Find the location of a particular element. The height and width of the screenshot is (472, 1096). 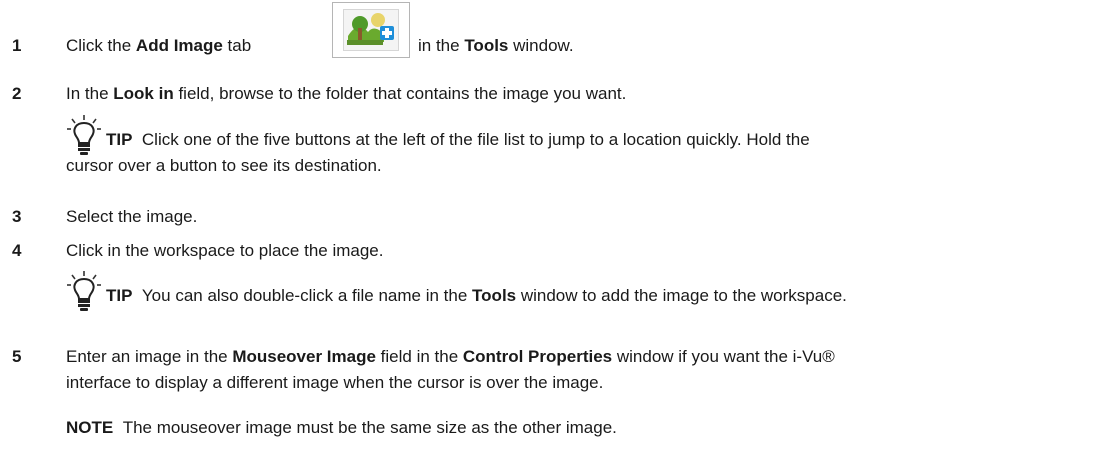

step-text: Select the image. is located at coordinates (132, 216).